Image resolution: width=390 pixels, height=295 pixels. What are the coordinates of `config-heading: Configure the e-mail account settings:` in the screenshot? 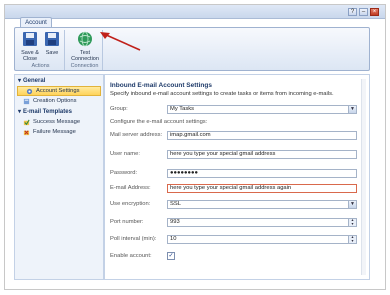 It's located at (159, 122).